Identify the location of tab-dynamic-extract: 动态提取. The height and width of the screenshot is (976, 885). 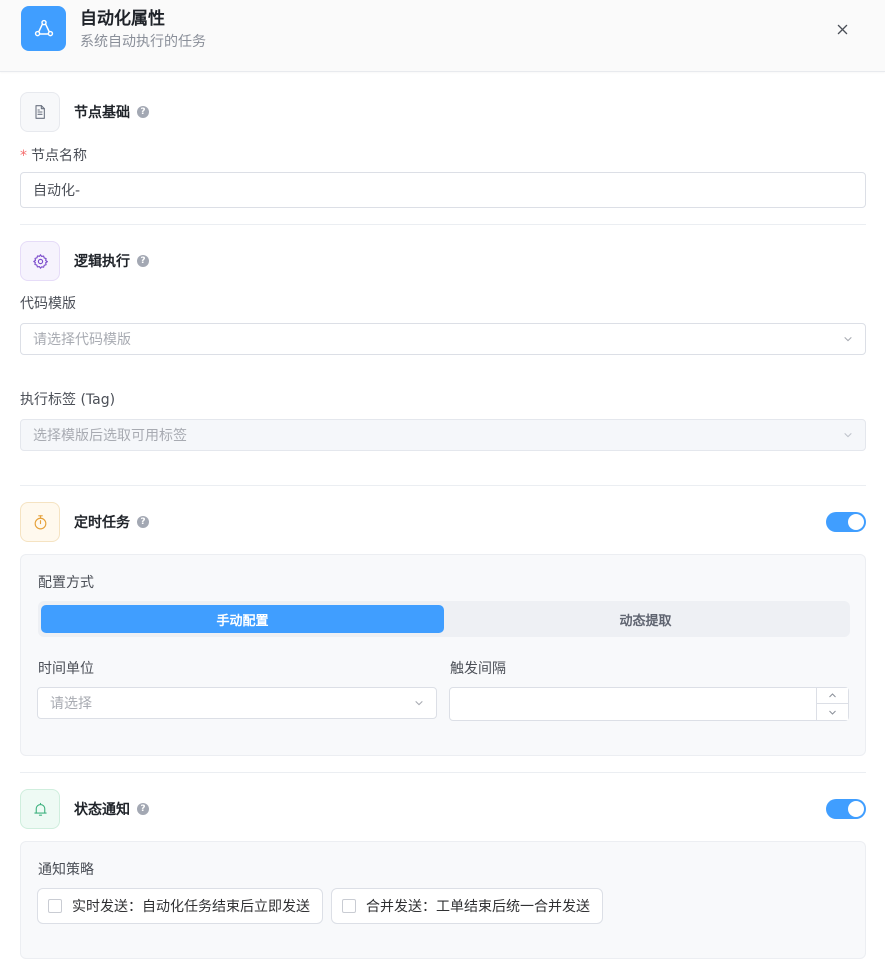
(645, 619).